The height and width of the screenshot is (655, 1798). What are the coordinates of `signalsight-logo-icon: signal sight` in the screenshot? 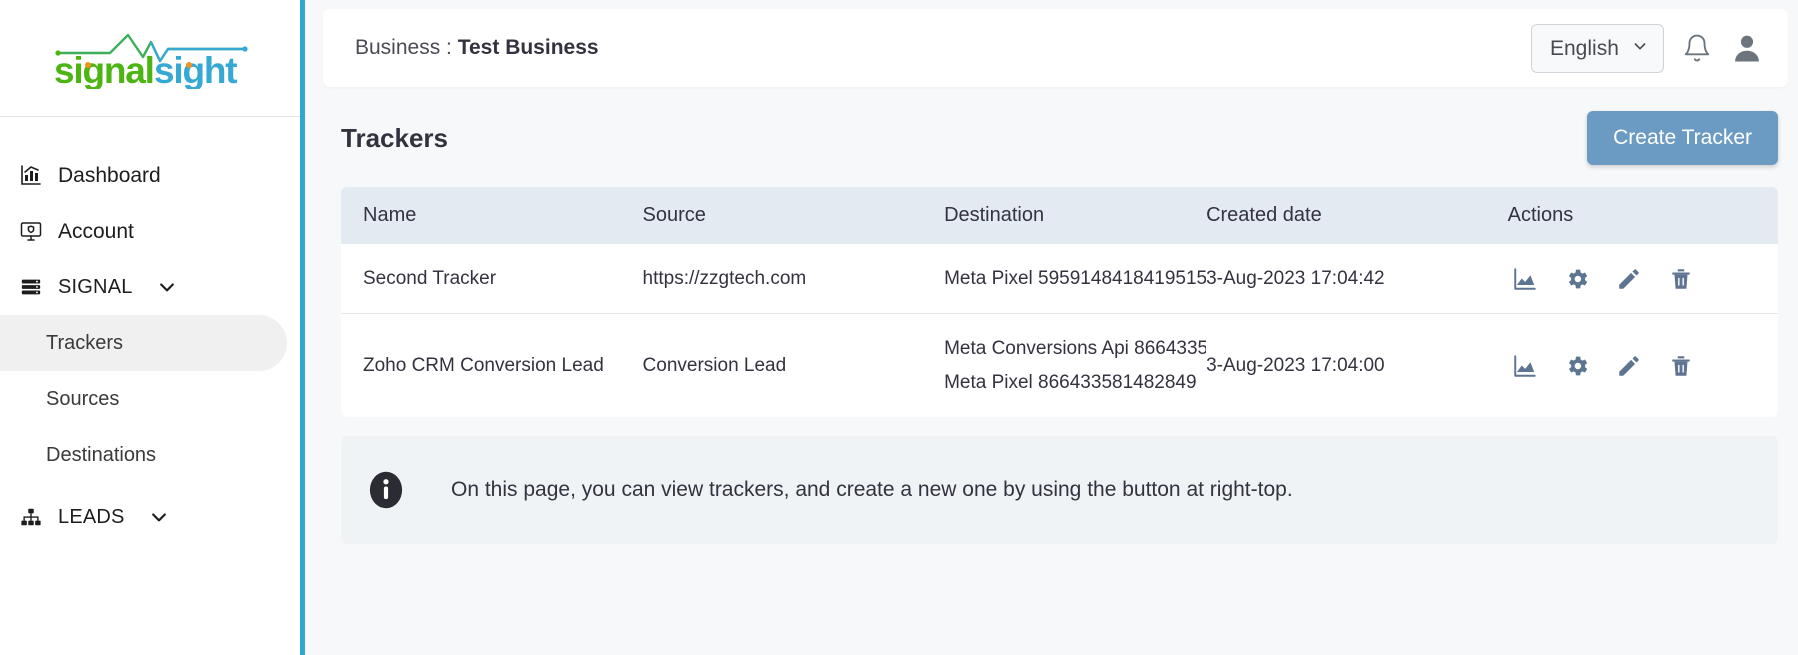 It's located at (151, 61).